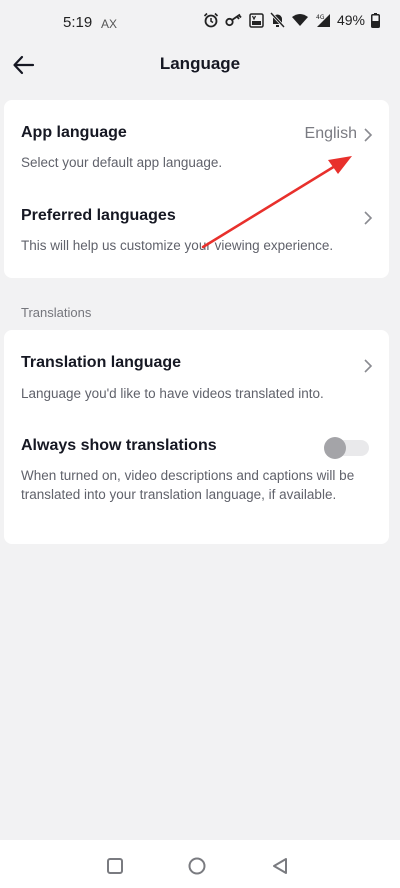 This screenshot has width=400, height=888. I want to click on translation-language-title: Translation language, so click(101, 362).